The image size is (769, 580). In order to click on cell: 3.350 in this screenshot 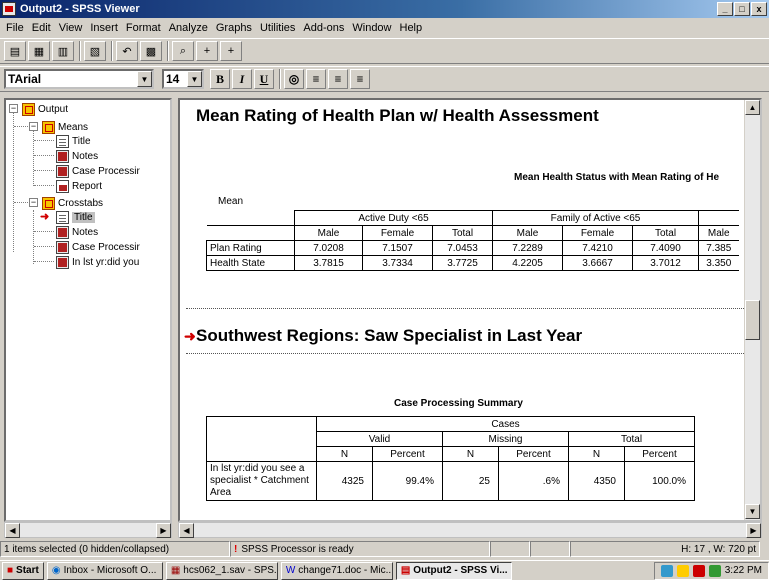, I will do `click(718, 263)`.